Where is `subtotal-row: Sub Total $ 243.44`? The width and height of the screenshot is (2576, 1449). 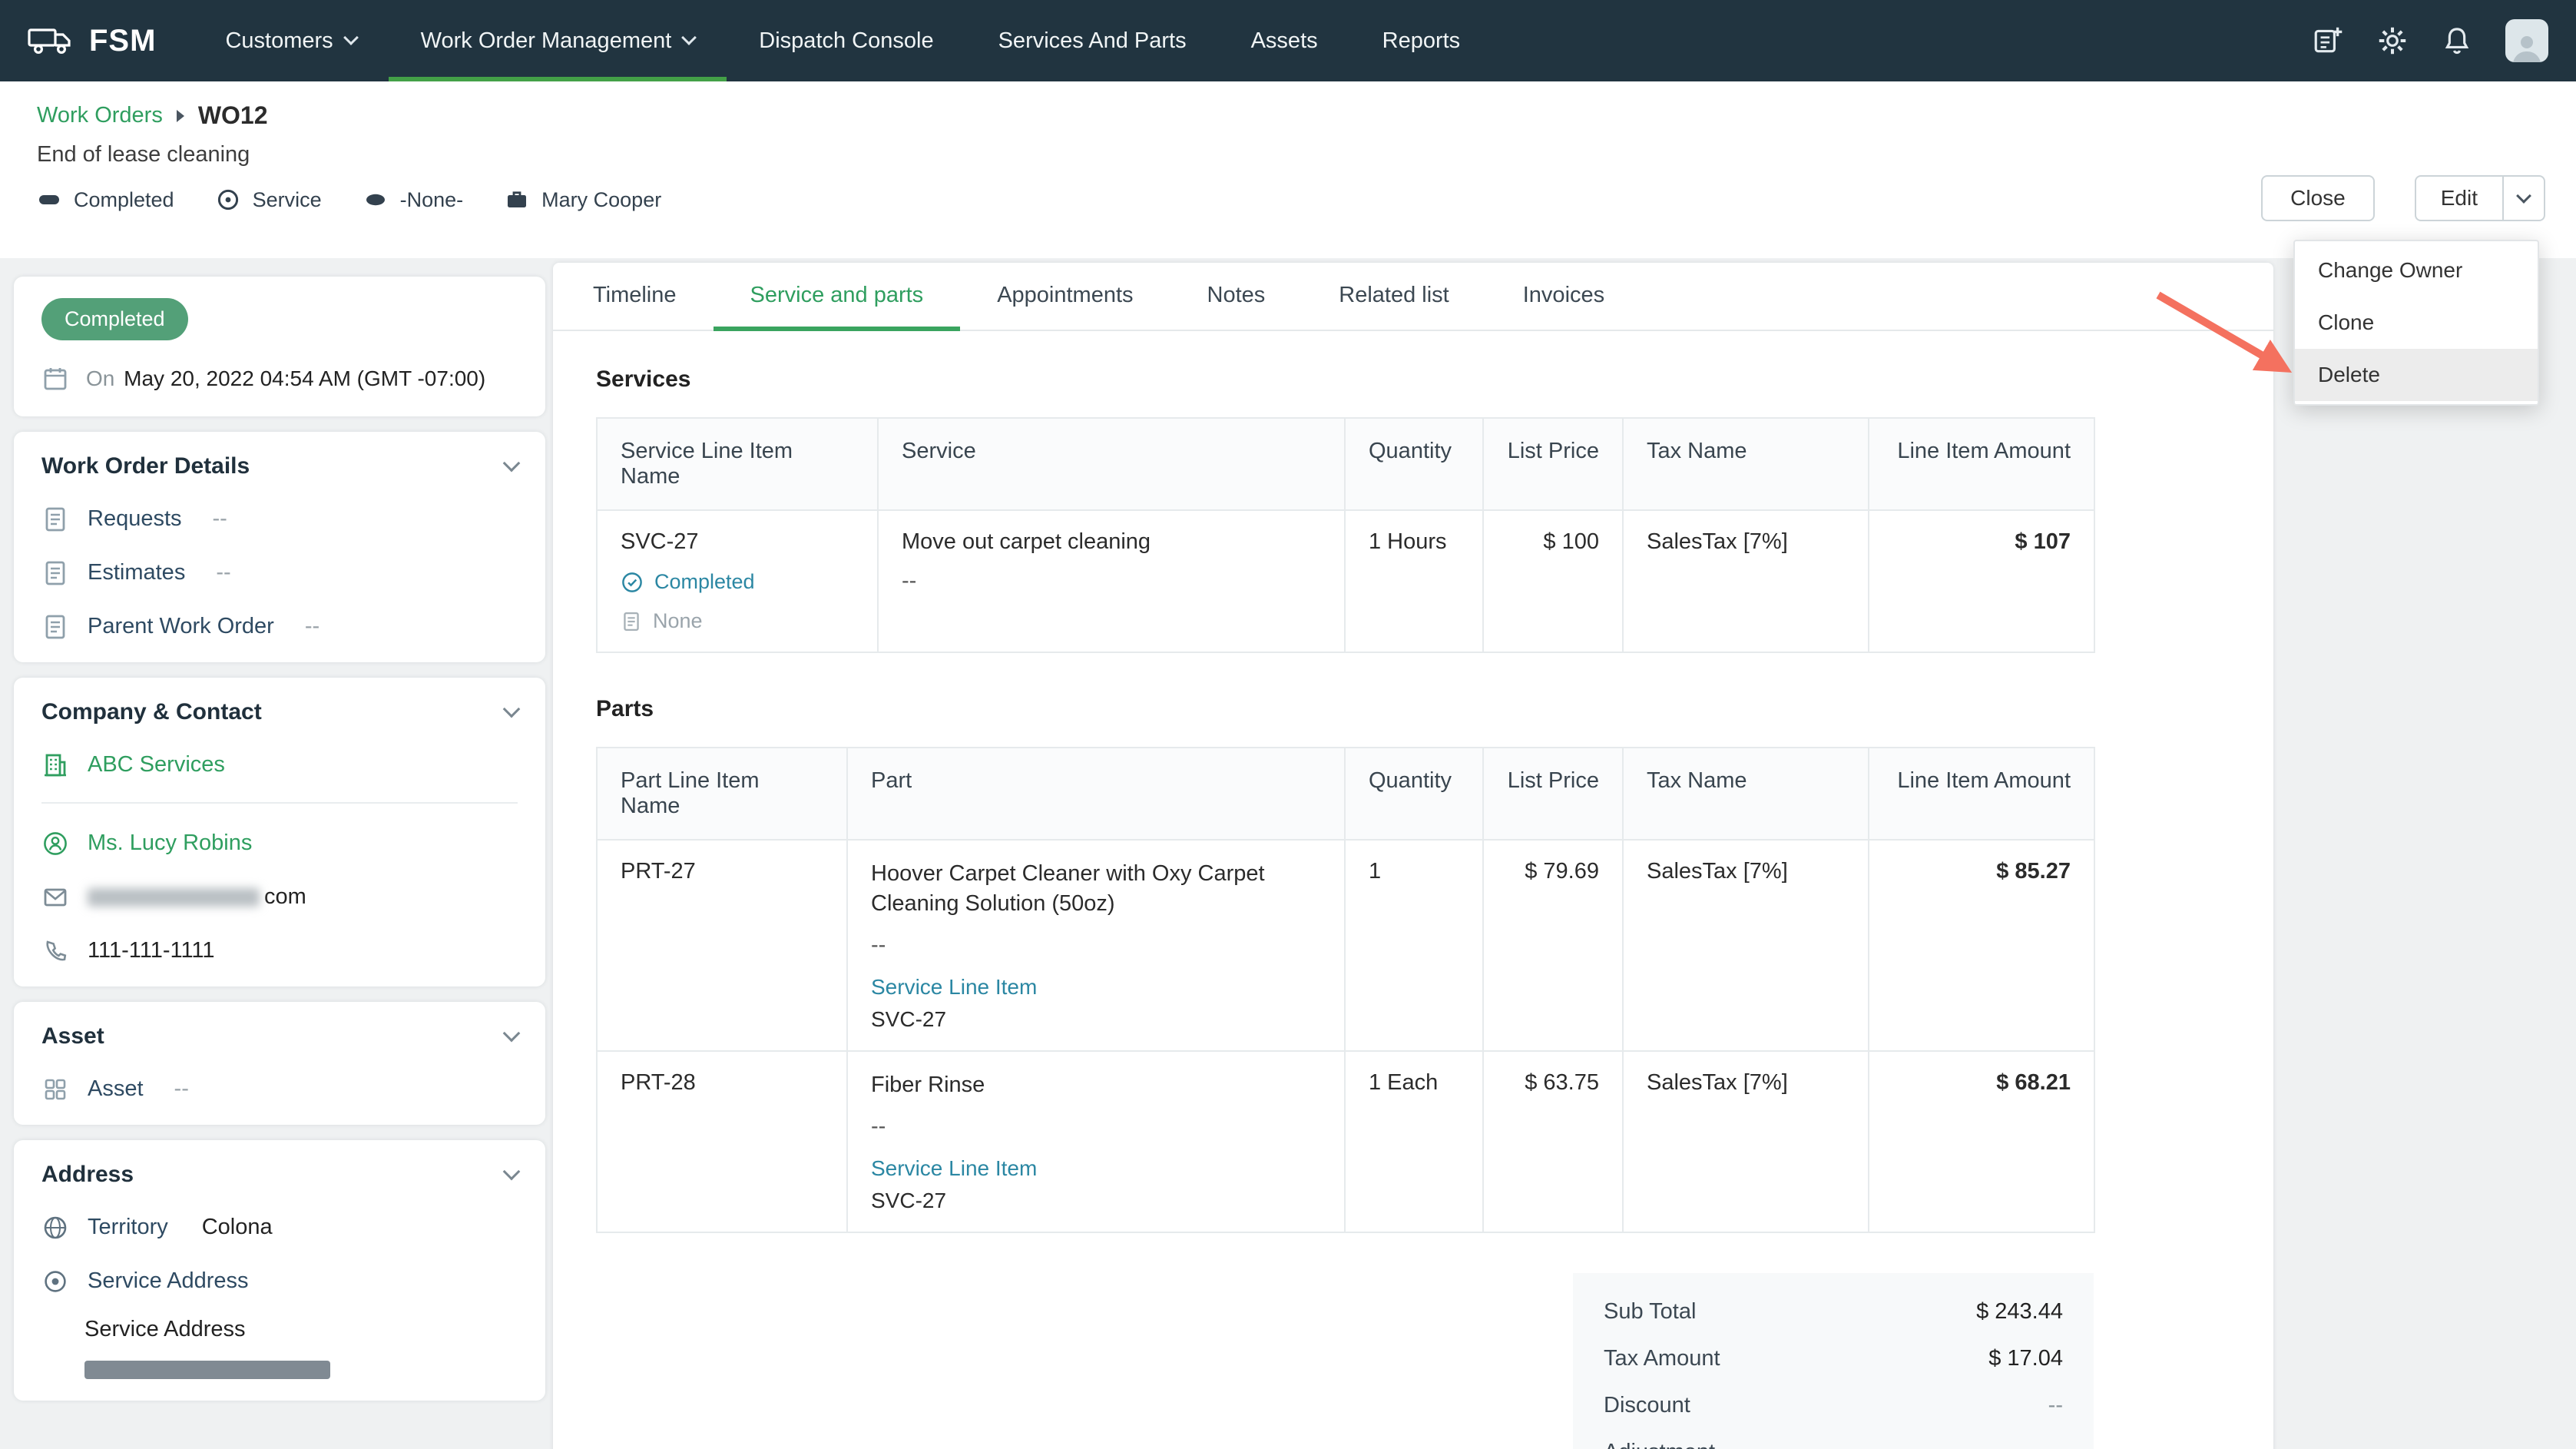 subtotal-row: Sub Total $ 243.44 is located at coordinates (1834, 1312).